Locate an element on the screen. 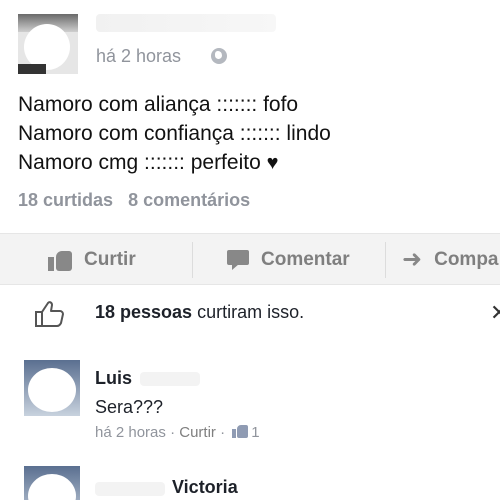 The image size is (500, 500). post-line: Namoro cmg ::::::: perfeito ♥ is located at coordinates (253, 163).